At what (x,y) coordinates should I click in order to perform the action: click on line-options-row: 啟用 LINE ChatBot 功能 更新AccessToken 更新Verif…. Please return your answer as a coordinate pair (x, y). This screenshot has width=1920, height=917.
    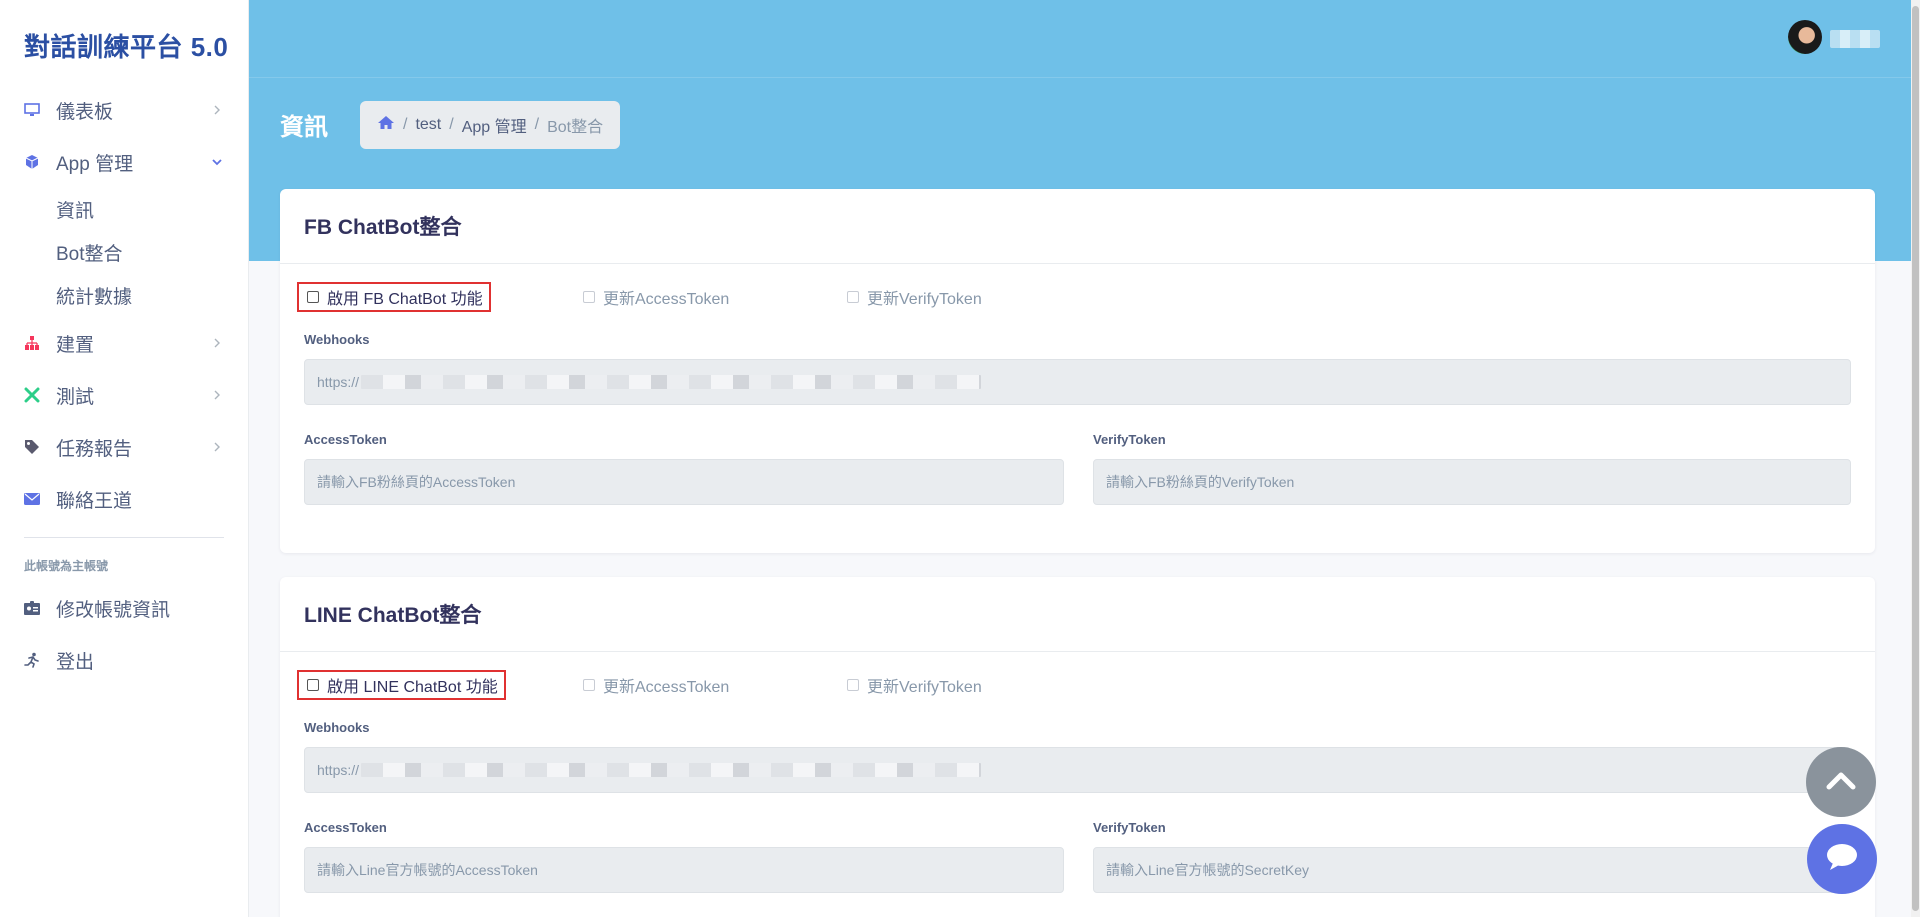
    Looking at the image, I should click on (997, 685).